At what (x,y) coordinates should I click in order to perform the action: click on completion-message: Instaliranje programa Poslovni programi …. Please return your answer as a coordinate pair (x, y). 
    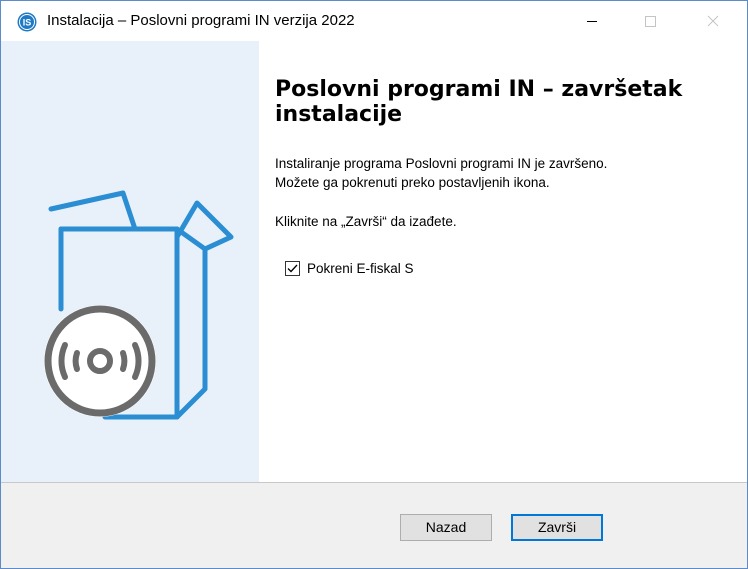
    Looking at the image, I should click on (441, 163).